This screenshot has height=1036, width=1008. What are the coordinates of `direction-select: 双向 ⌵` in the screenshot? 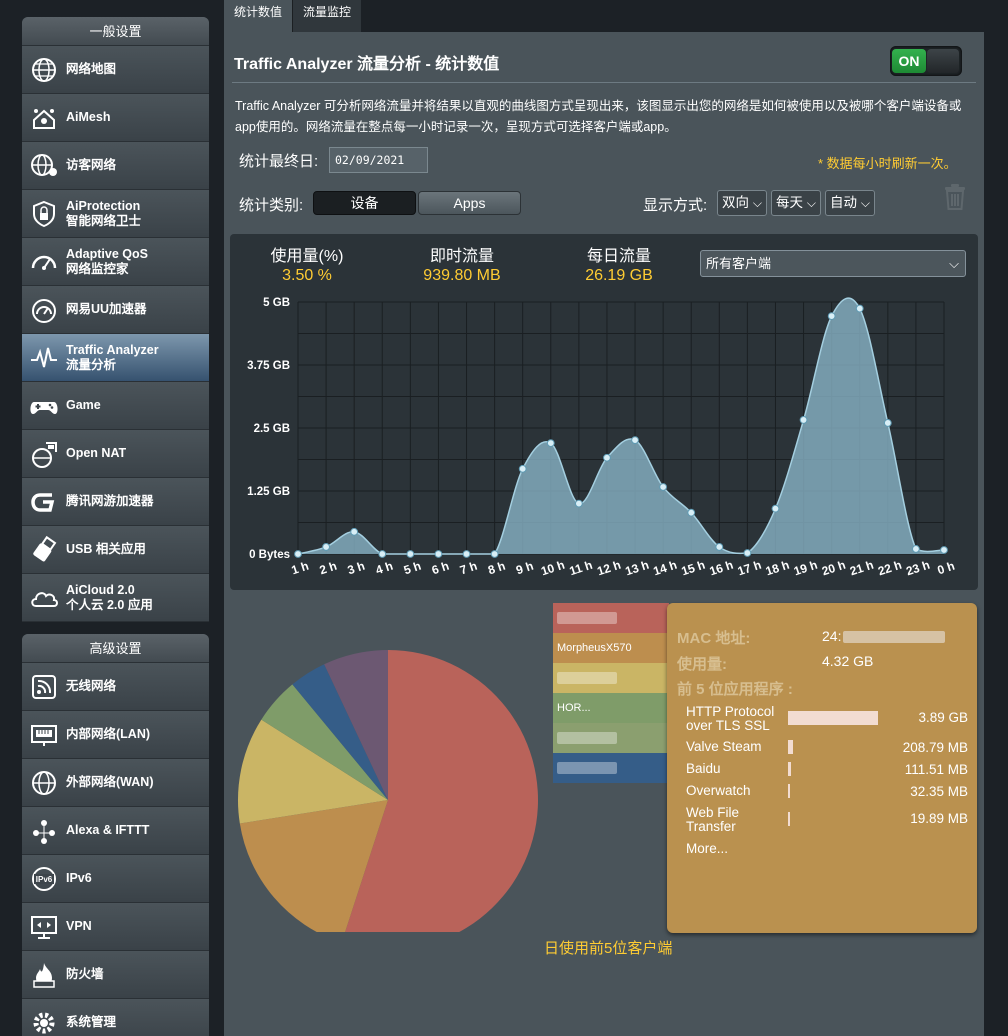 It's located at (742, 203).